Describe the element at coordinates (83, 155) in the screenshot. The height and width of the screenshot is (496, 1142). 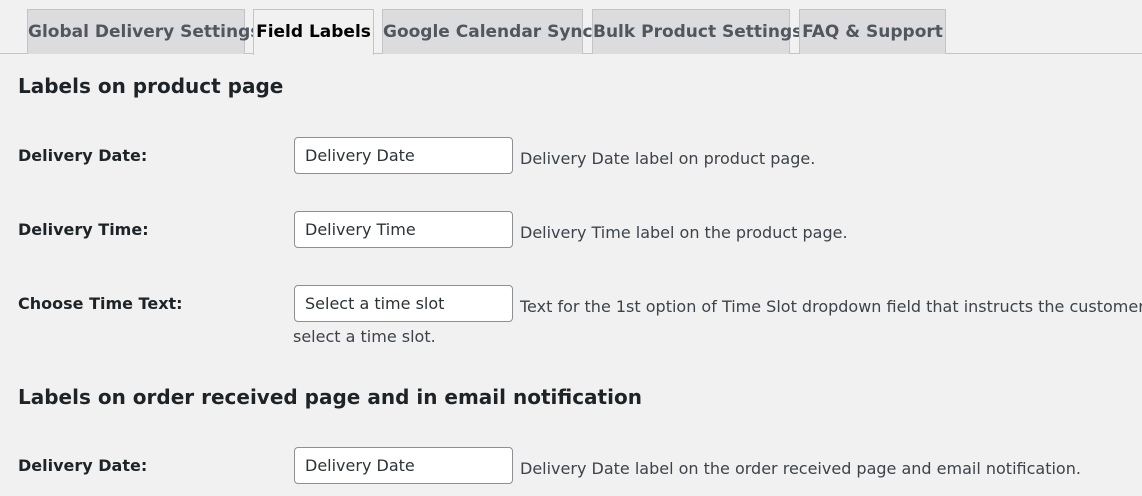
I see `field-label-delivery-date: Delivery Date:` at that location.